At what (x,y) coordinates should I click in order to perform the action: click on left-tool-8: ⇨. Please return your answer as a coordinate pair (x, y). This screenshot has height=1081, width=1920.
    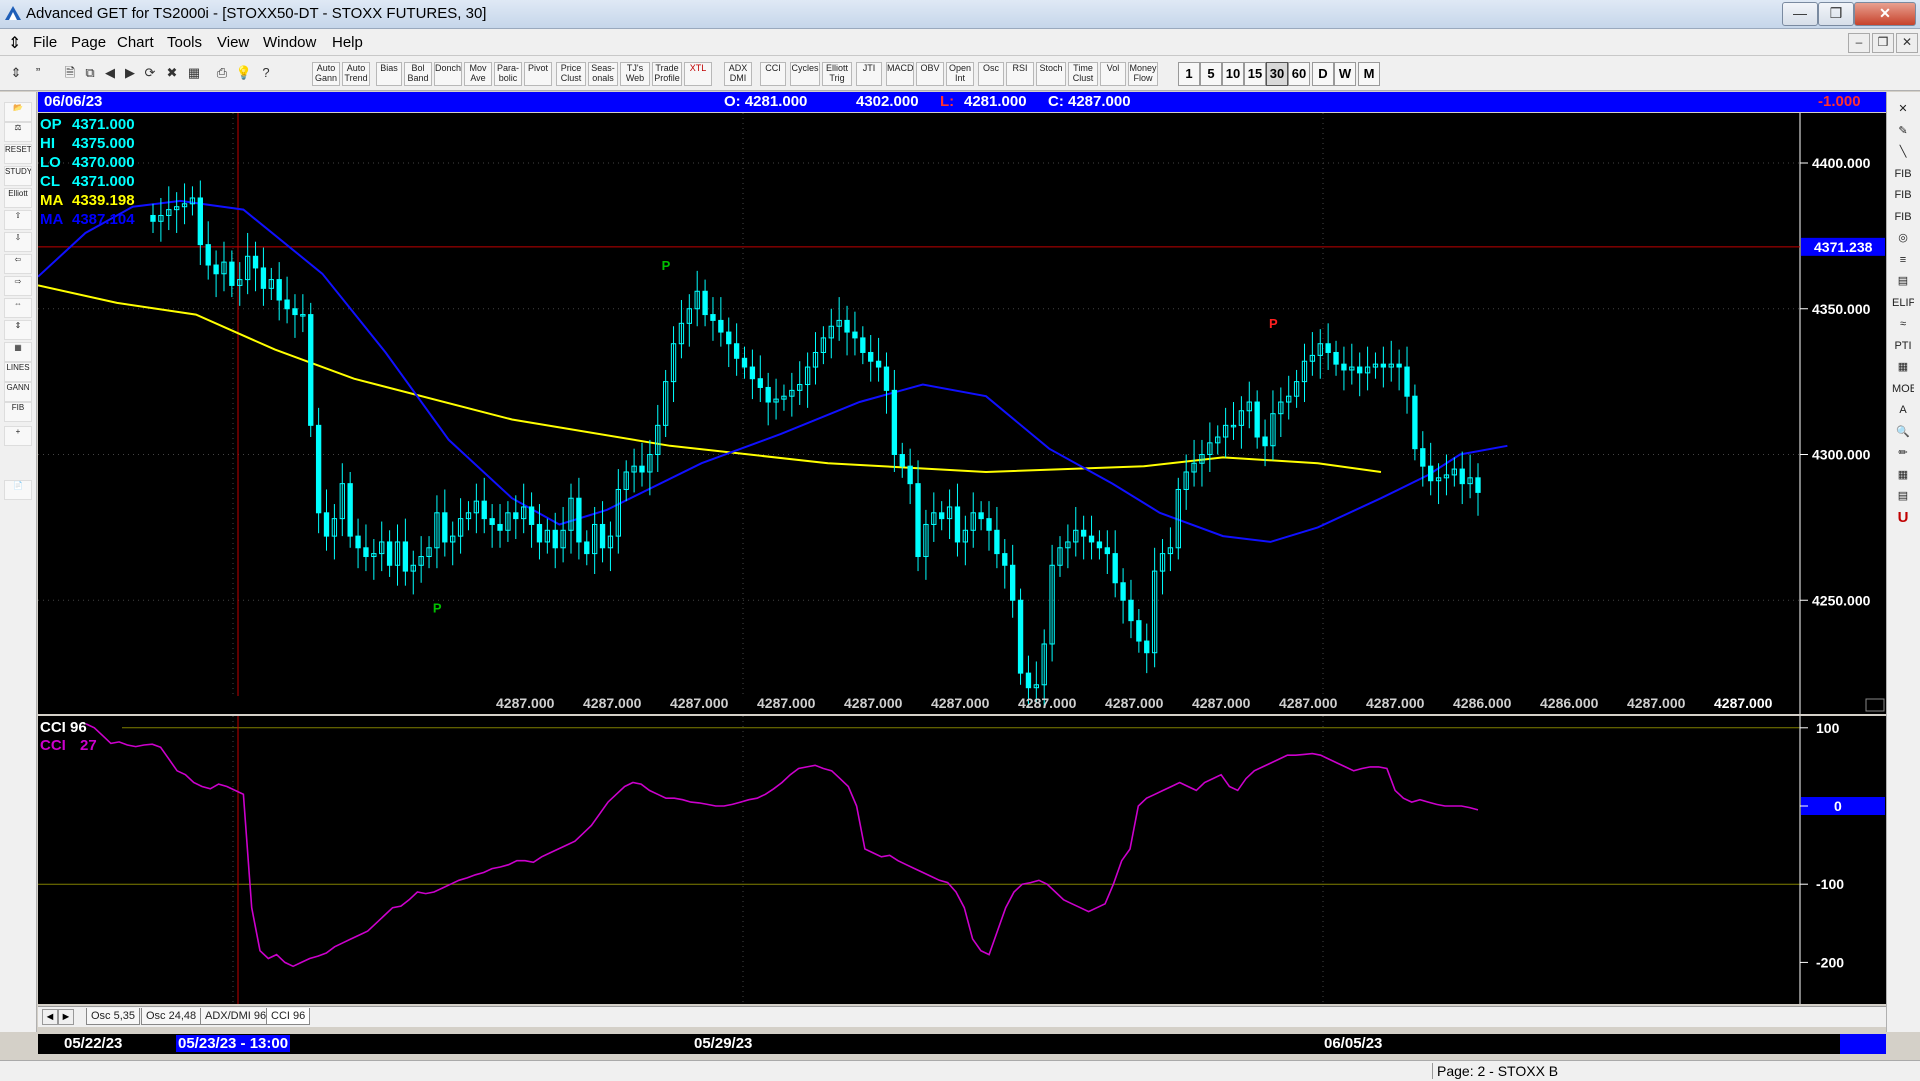
    Looking at the image, I should click on (18, 286).